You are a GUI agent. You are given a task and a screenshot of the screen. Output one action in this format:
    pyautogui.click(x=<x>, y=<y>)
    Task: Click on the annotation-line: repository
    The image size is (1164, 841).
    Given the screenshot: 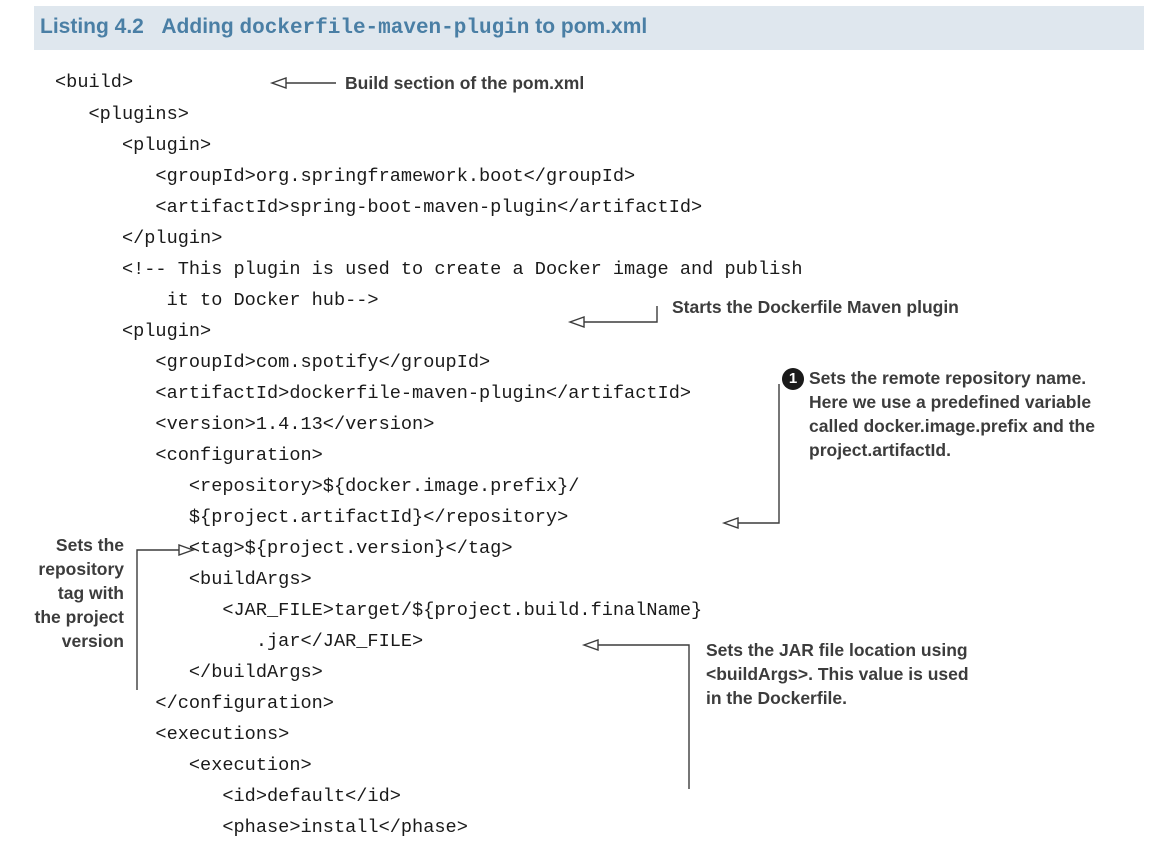 What is the action you would take?
    pyautogui.click(x=81, y=569)
    